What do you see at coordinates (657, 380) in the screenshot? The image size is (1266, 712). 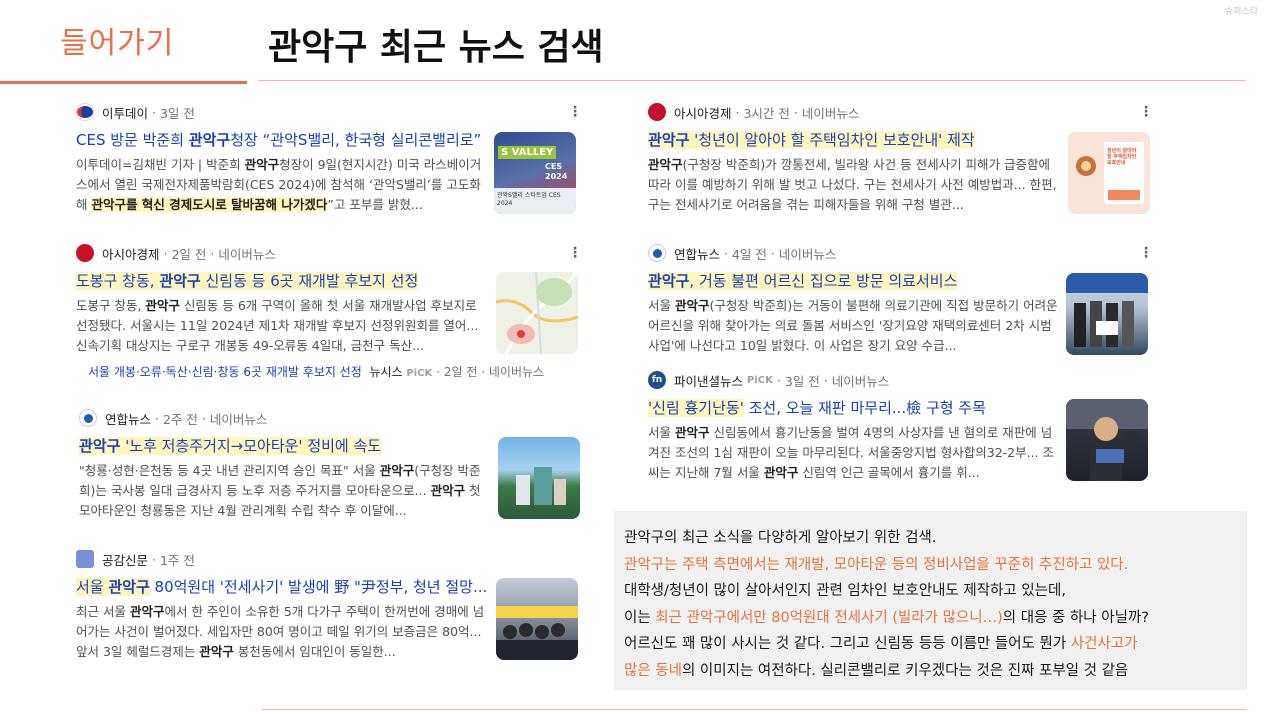 I see `fn-logo-icon: fn` at bounding box center [657, 380].